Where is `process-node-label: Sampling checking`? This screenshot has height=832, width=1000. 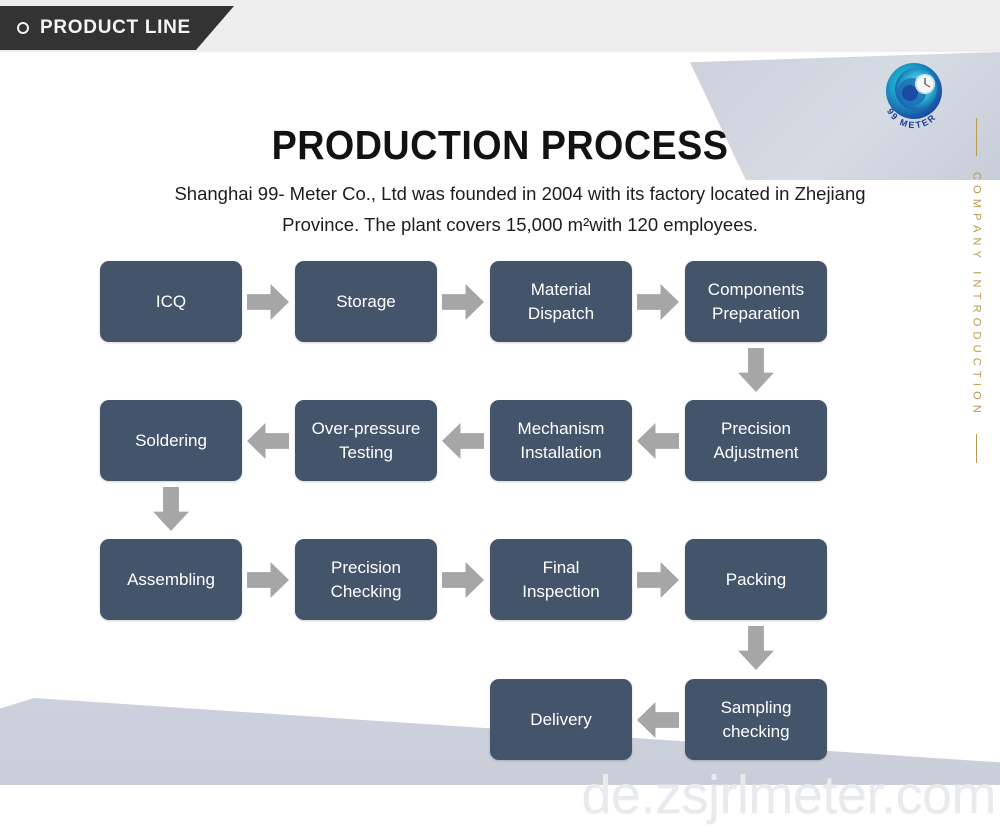
process-node-label: Sampling checking is located at coordinates (756, 719).